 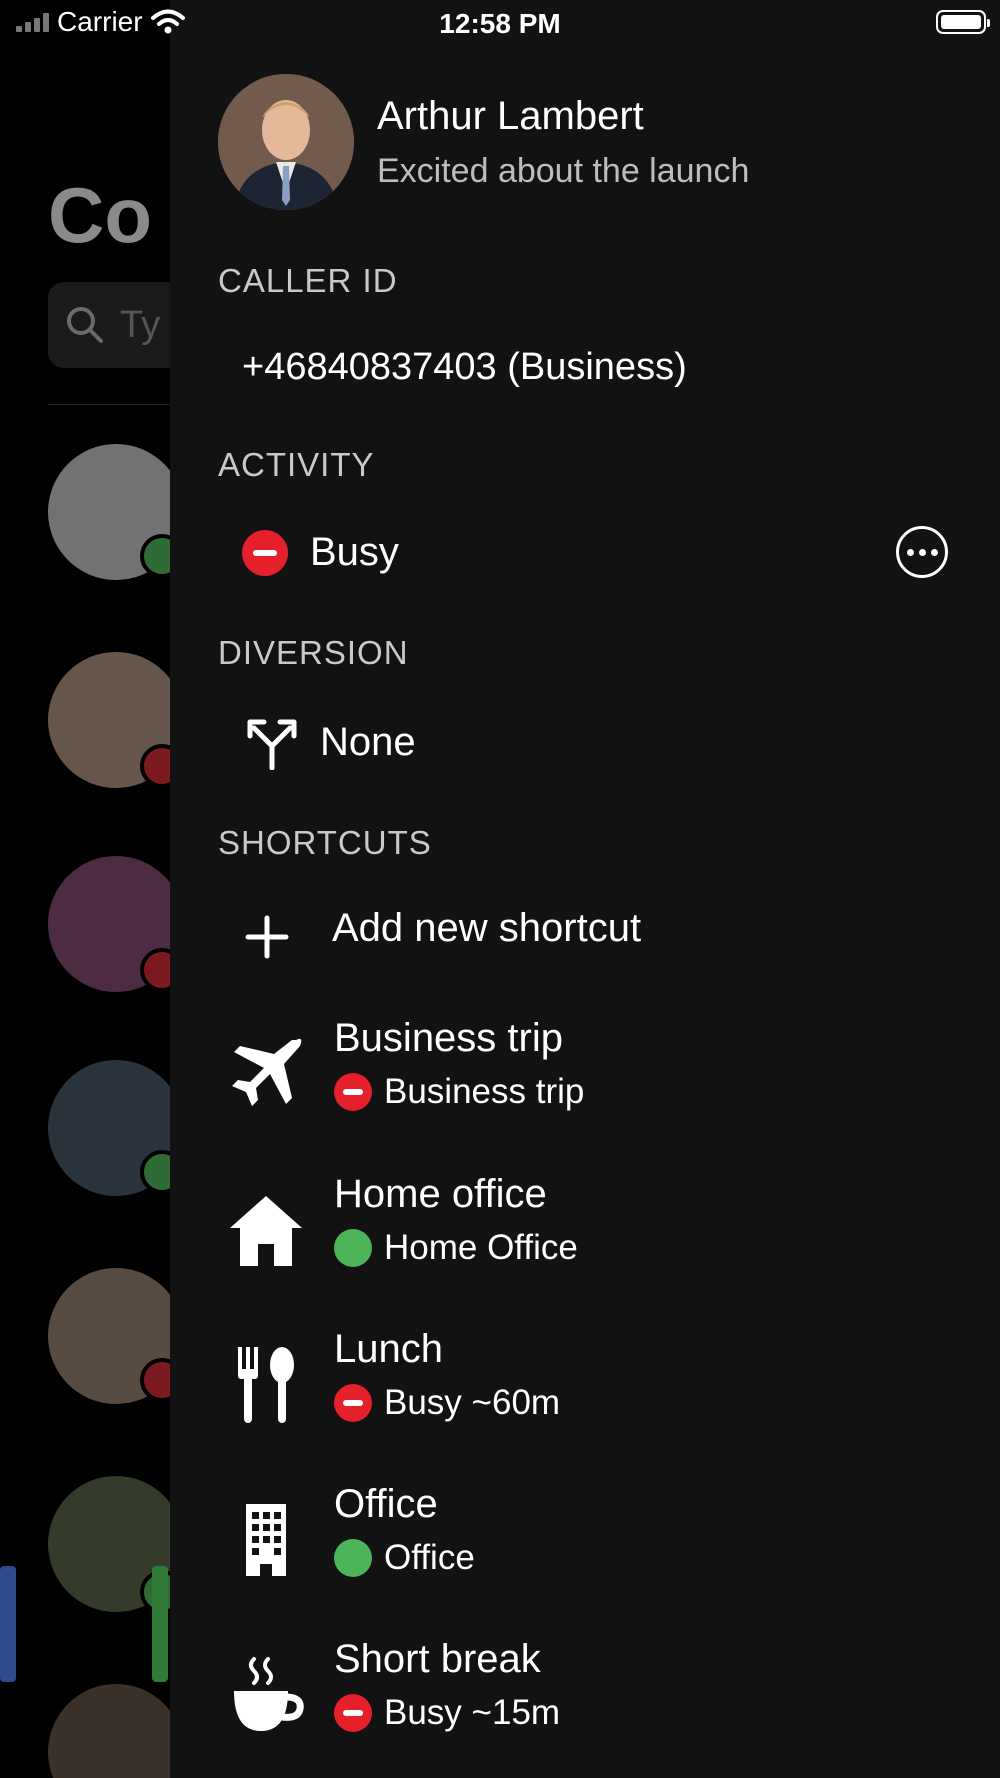 I want to click on shortcut-business-trip: Business trip Business trip, so click(x=585, y=1086).